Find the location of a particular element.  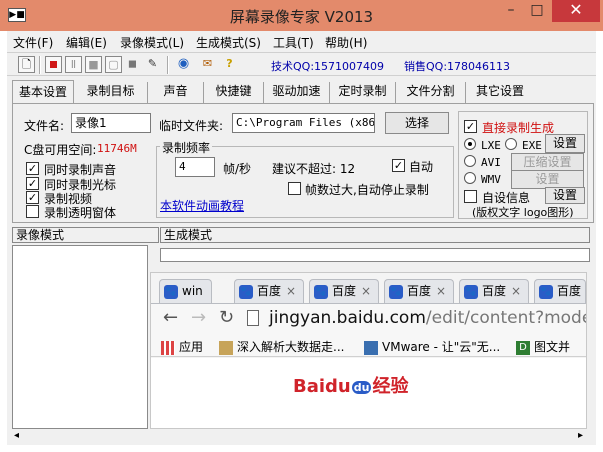

tab-scheduled-record: 定时录制 is located at coordinates (363, 92).